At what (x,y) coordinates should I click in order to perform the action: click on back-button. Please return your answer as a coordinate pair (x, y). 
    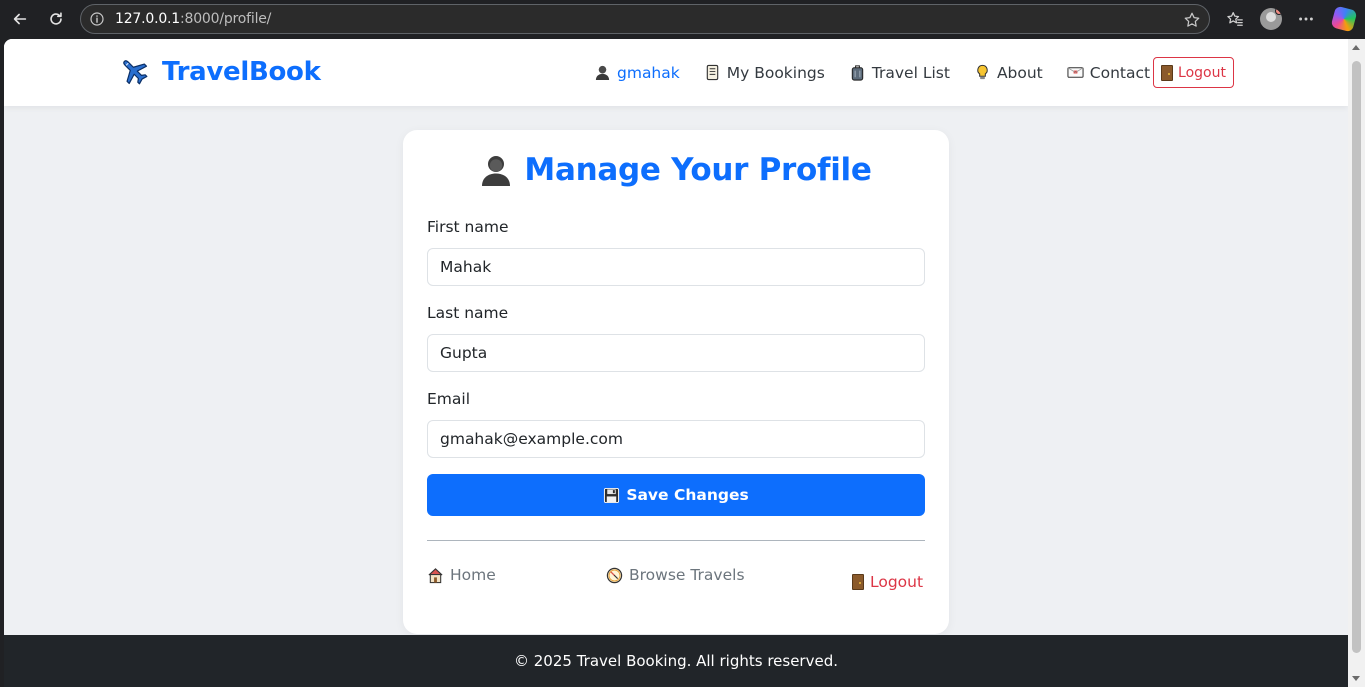
    Looking at the image, I should click on (20, 19).